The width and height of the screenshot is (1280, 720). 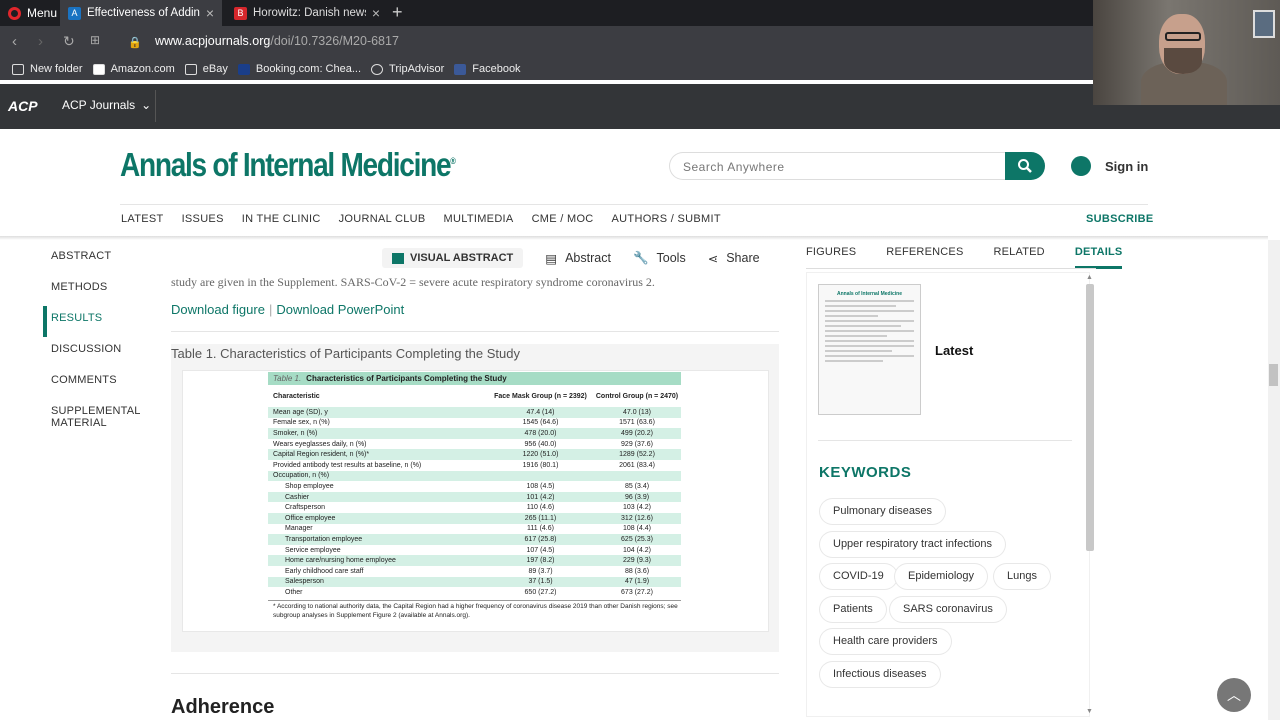 What do you see at coordinates (941, 576) in the screenshot?
I see `keyword-chip: Epidemiology` at bounding box center [941, 576].